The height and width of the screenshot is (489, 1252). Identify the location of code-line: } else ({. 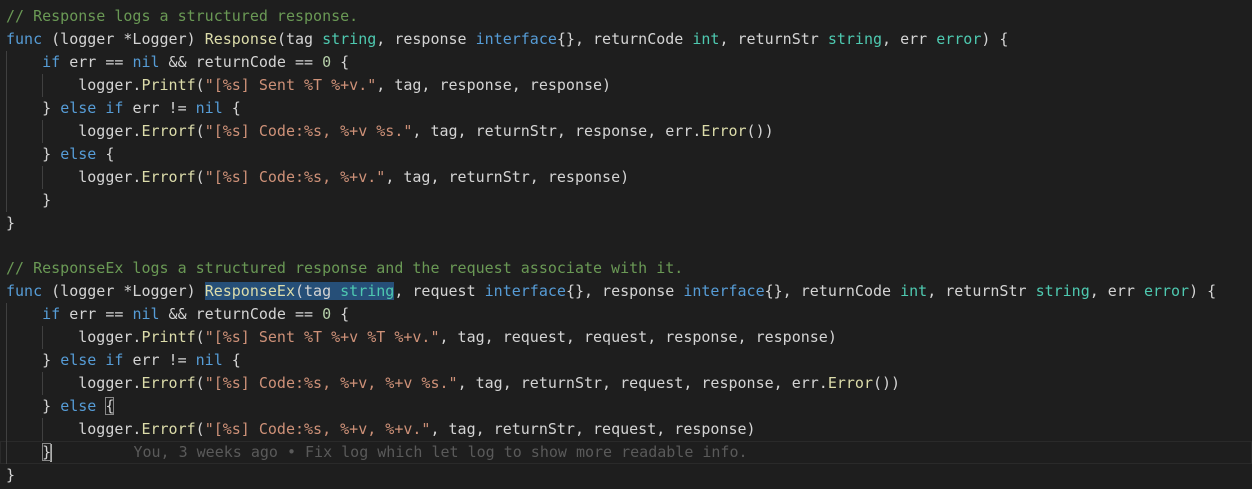
(626, 406).